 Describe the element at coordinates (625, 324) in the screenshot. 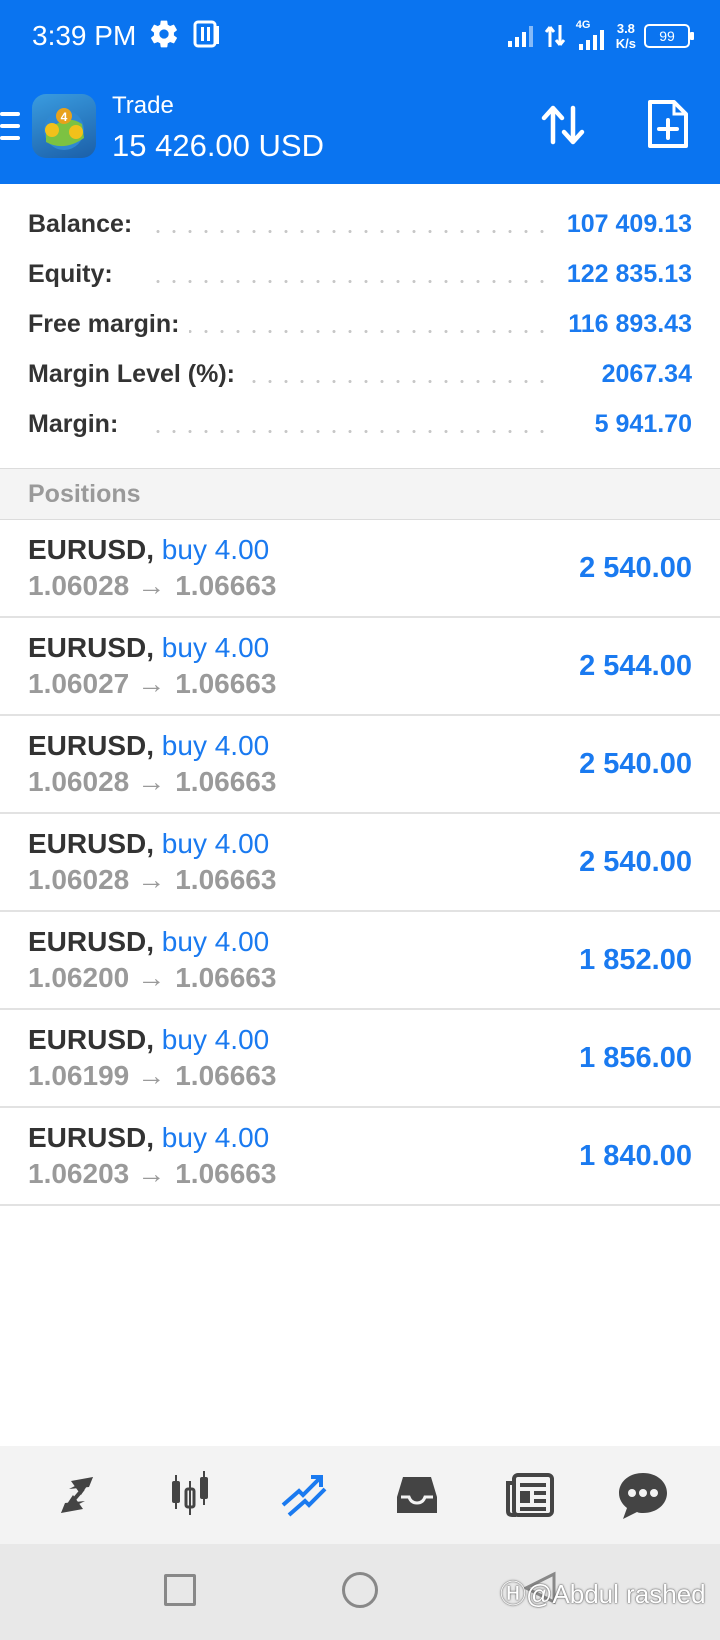

I see `summary-value: 116 893.43` at that location.